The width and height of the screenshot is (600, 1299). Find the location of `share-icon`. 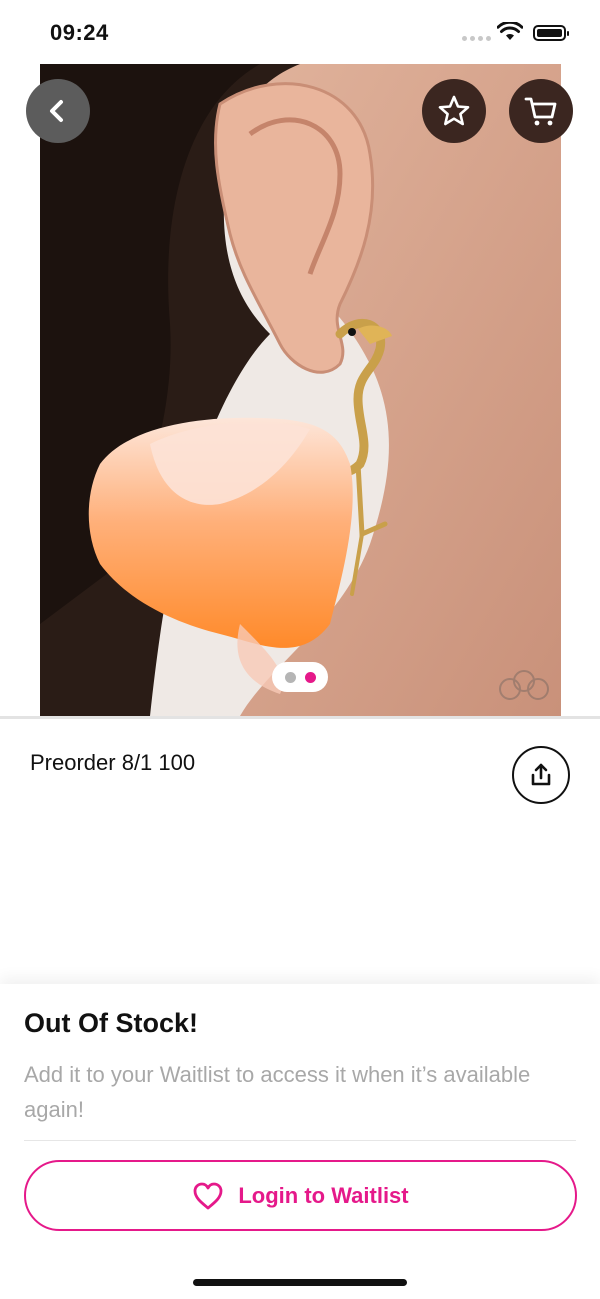

share-icon is located at coordinates (541, 774).